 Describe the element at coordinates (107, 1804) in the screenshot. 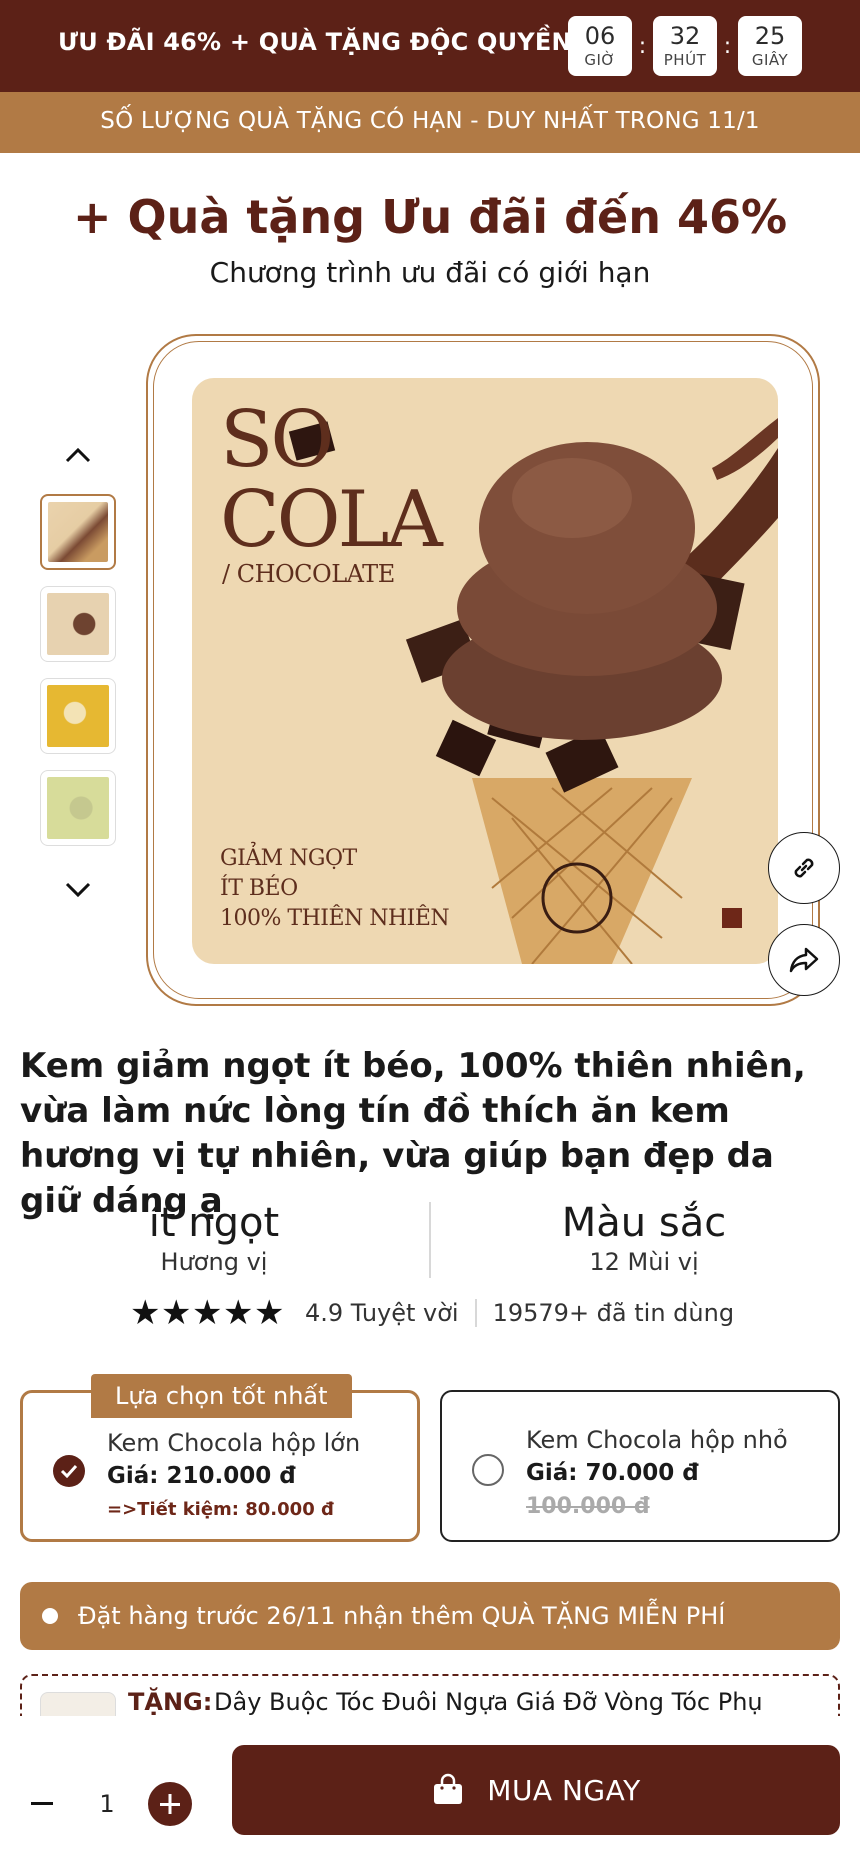

I see `quantity-value: 1` at that location.